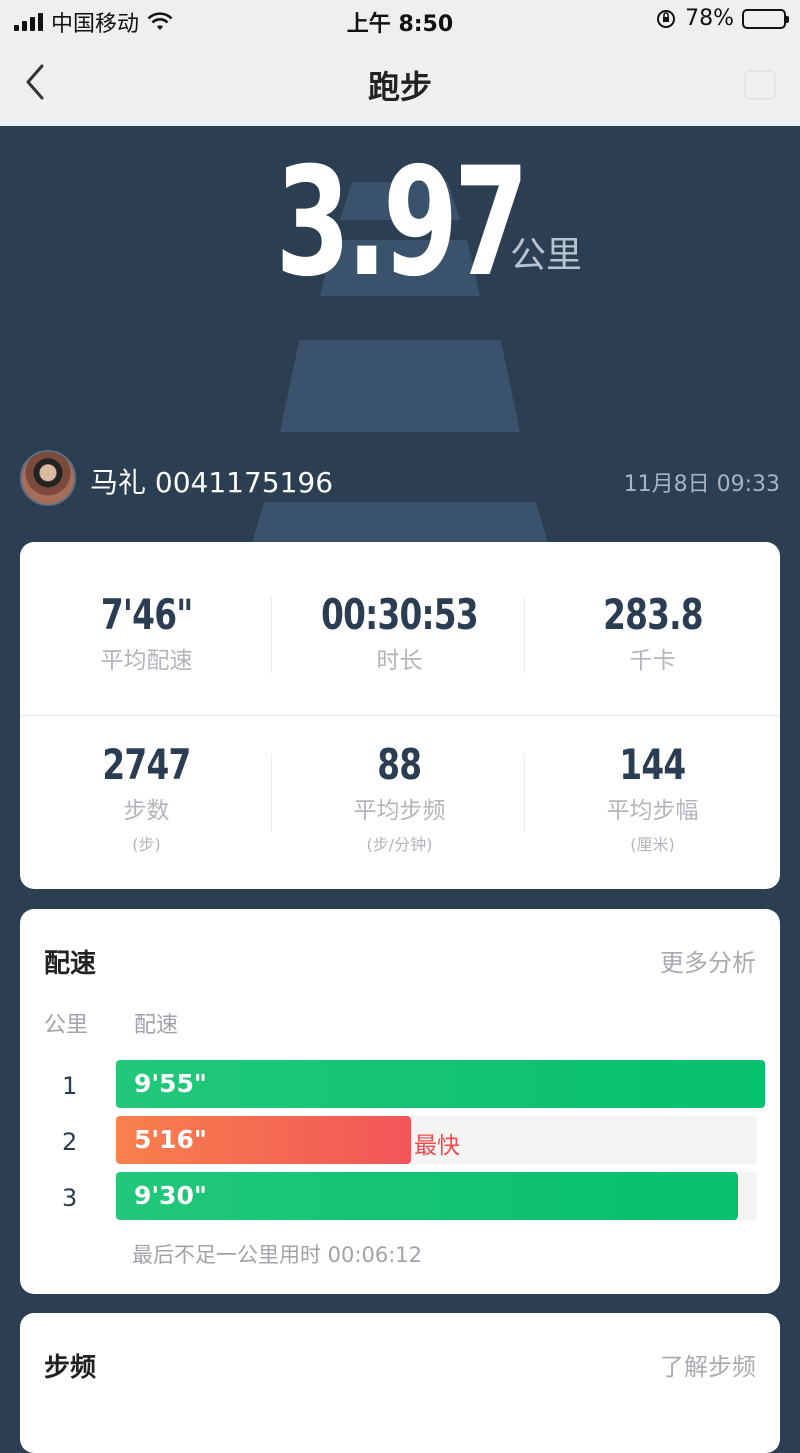 The width and height of the screenshot is (800, 1453). I want to click on rotation-lock-icon, so click(666, 18).